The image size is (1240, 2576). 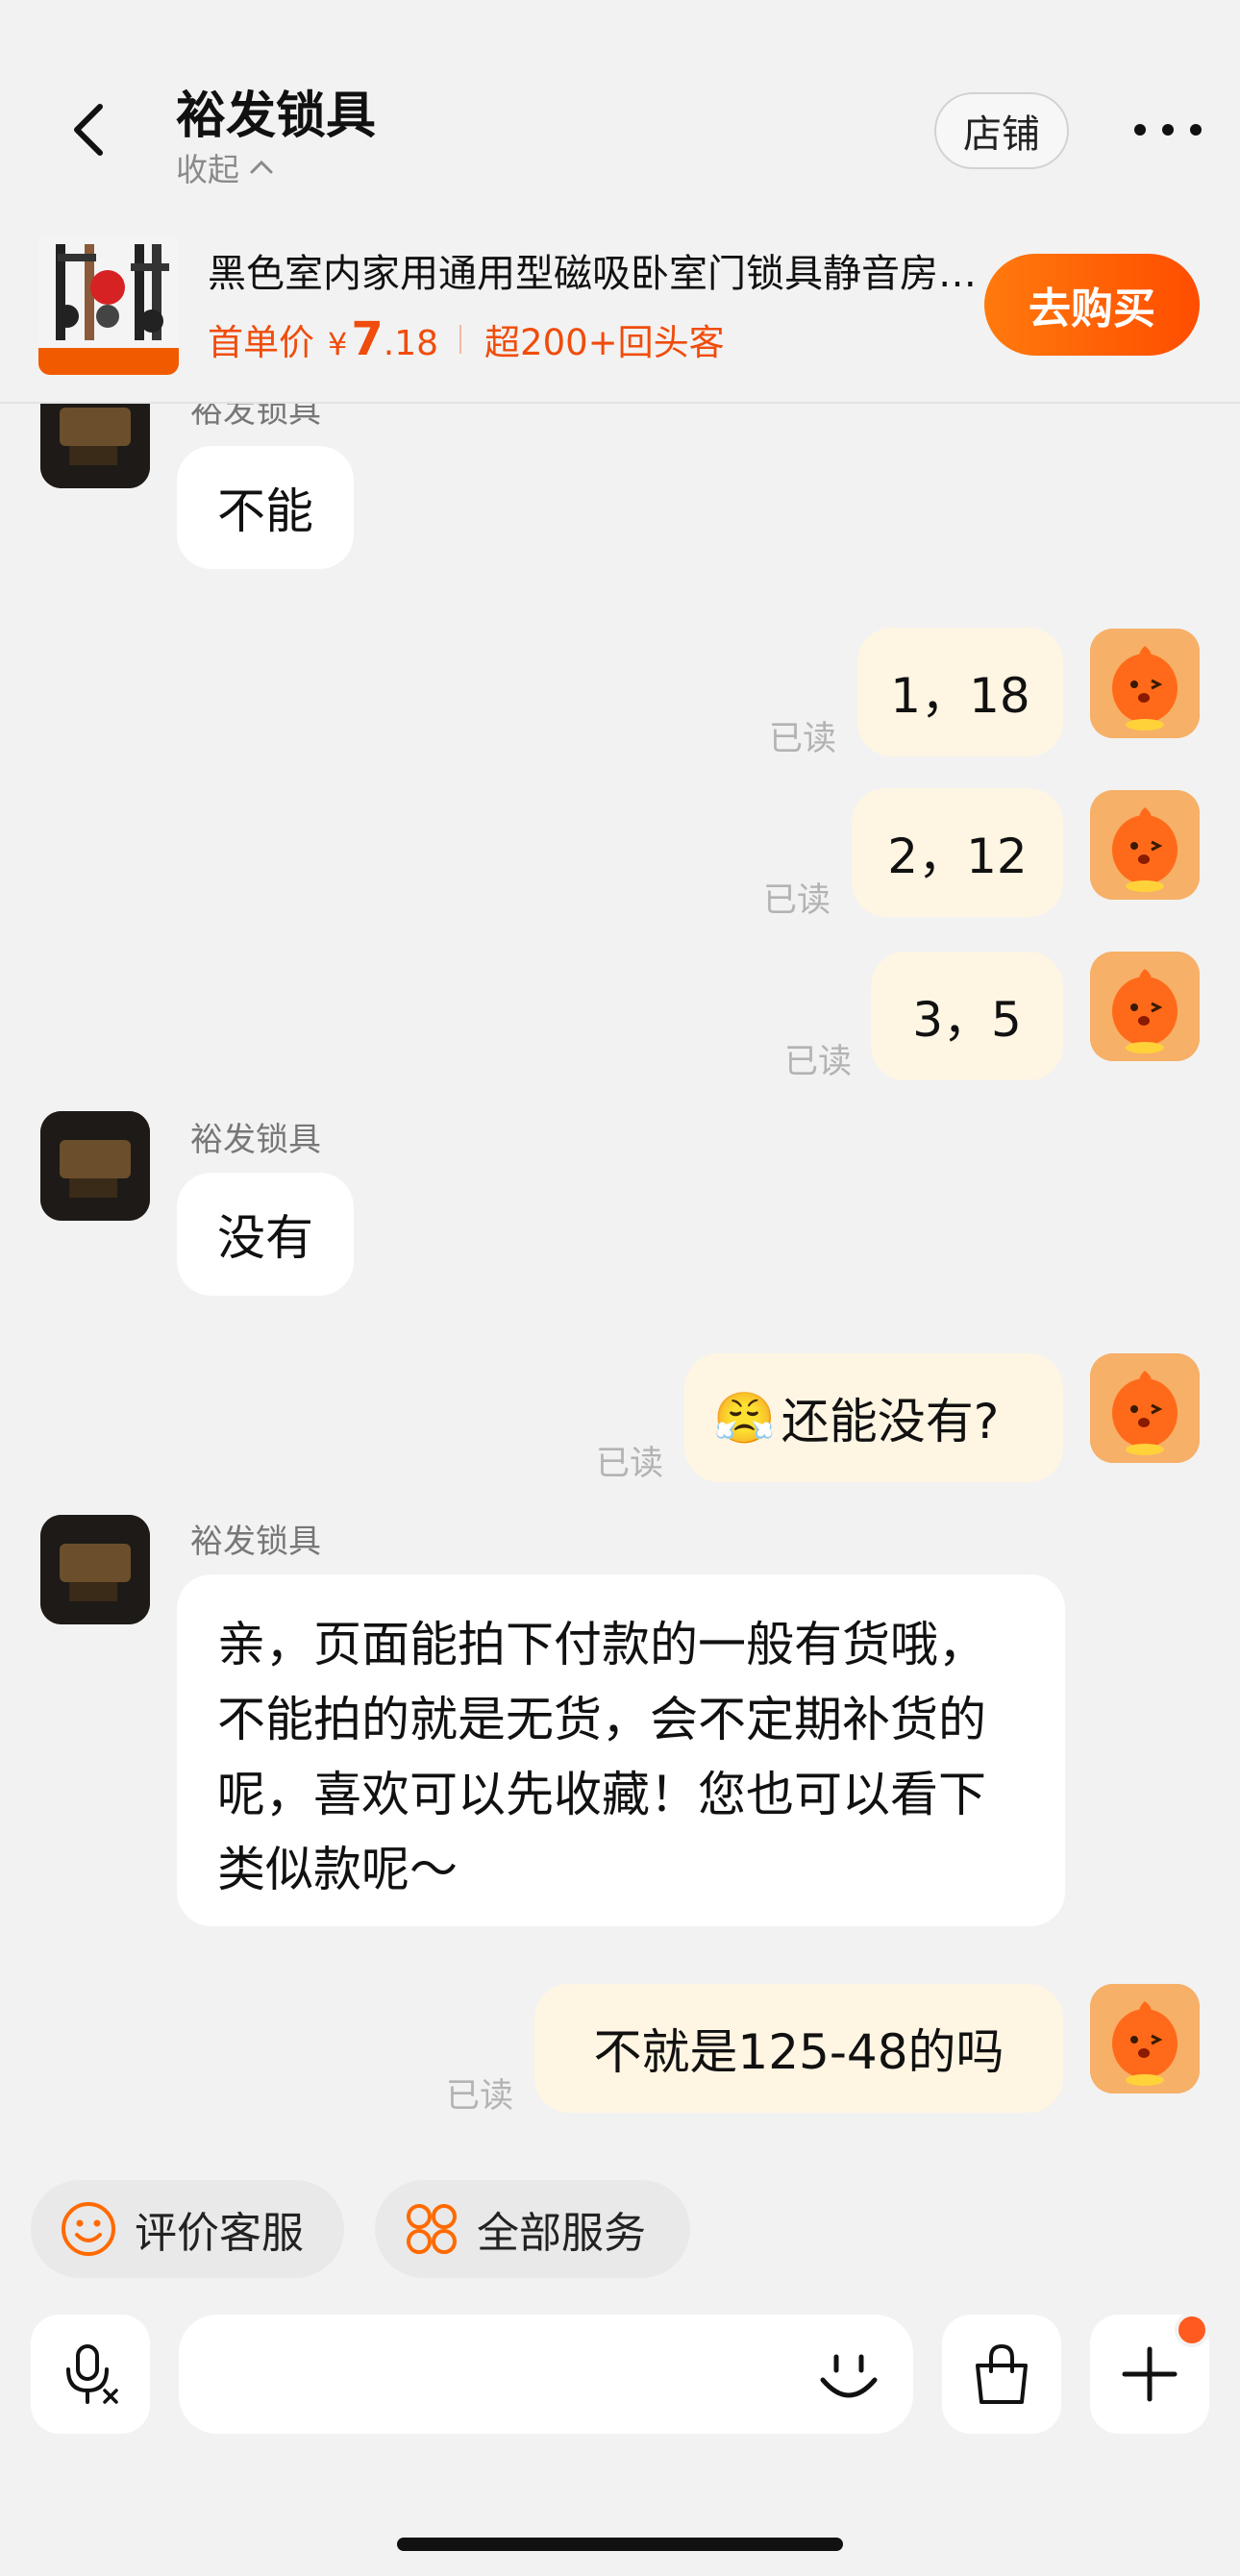 I want to click on voice-button, so click(x=90, y=2375).